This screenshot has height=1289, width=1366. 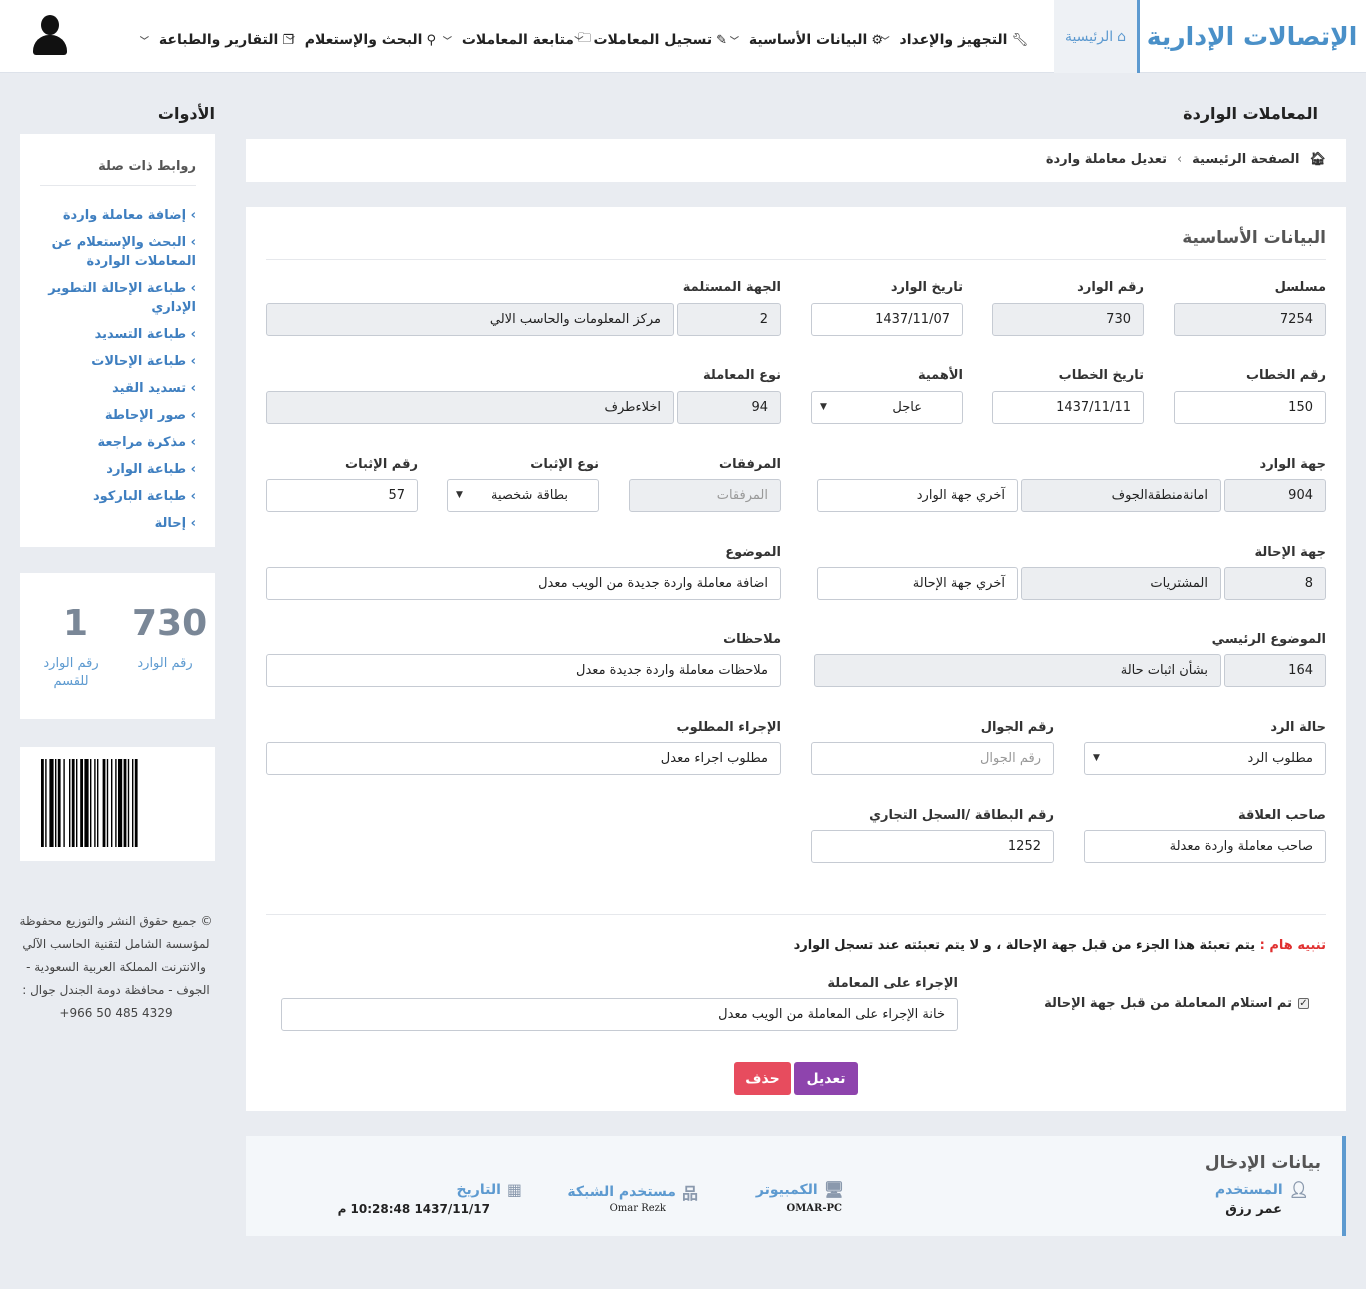 What do you see at coordinates (877, 40) in the screenshot?
I see `gear-icon: ⚙` at bounding box center [877, 40].